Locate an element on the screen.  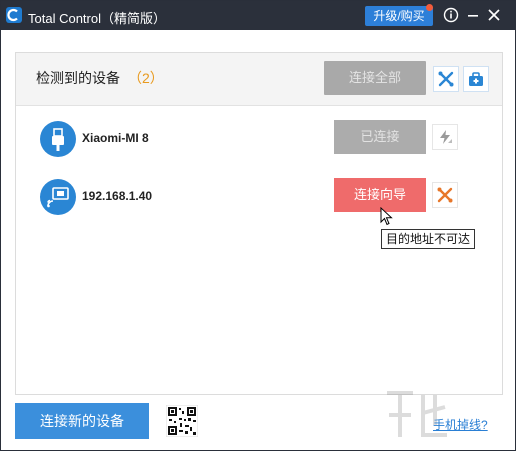
detected-devices-count: （2） is located at coordinates (146, 78).